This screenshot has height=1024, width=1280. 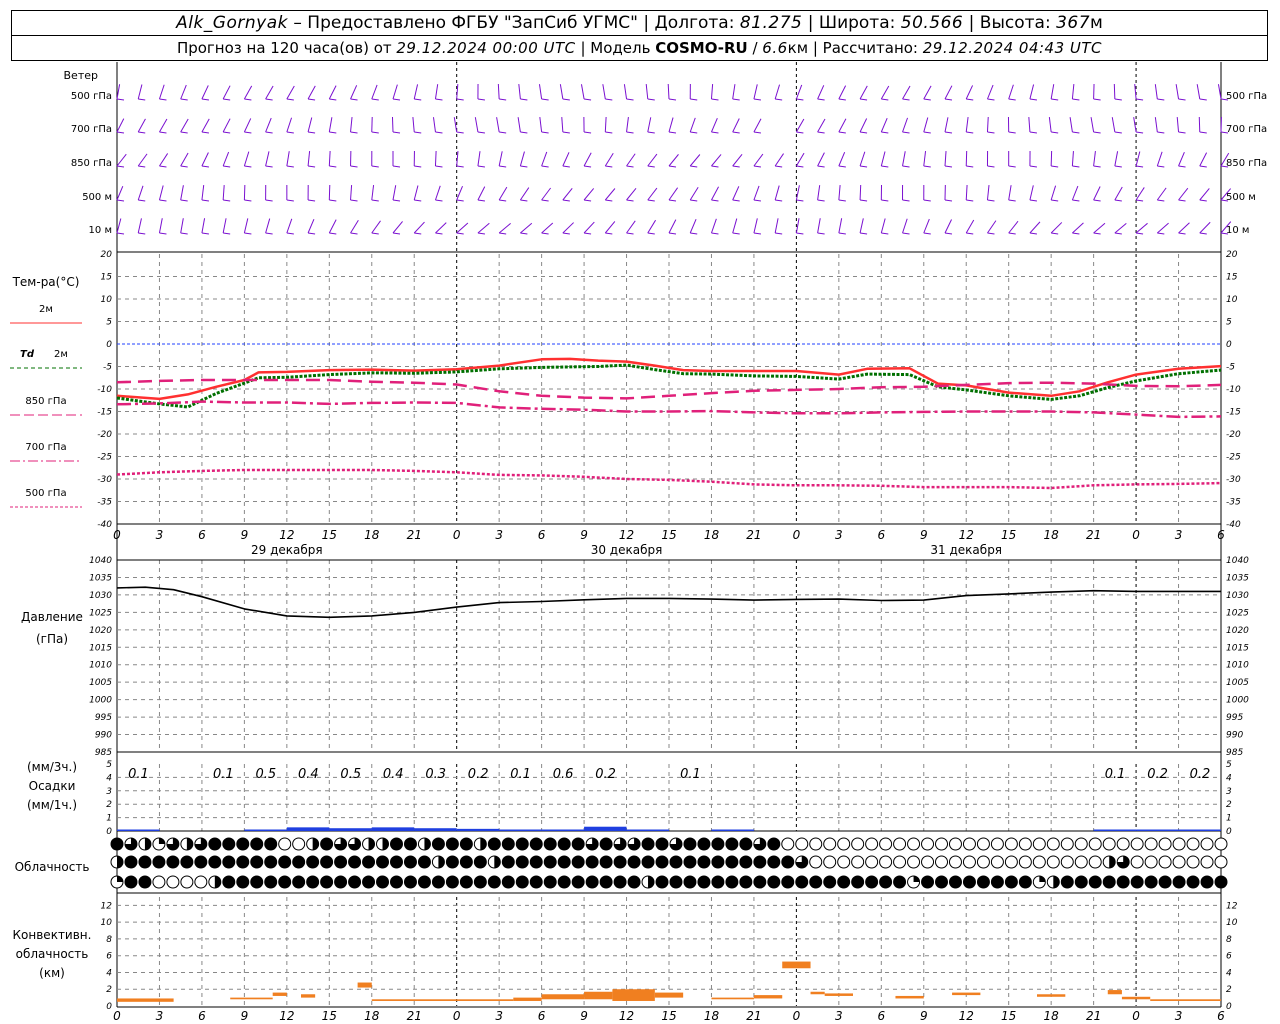 I want to click on hour-label-temp: 9, so click(x=924, y=535).